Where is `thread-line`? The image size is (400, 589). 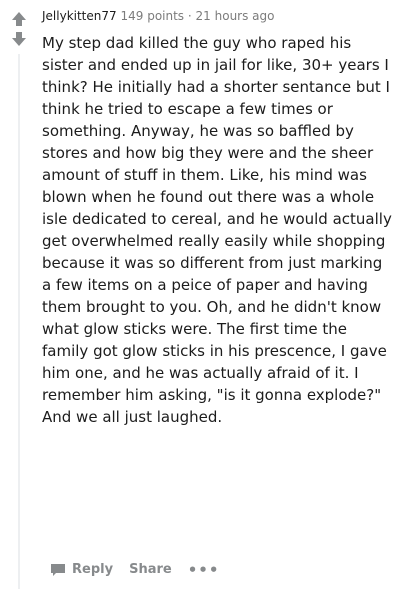 thread-line is located at coordinates (19, 321).